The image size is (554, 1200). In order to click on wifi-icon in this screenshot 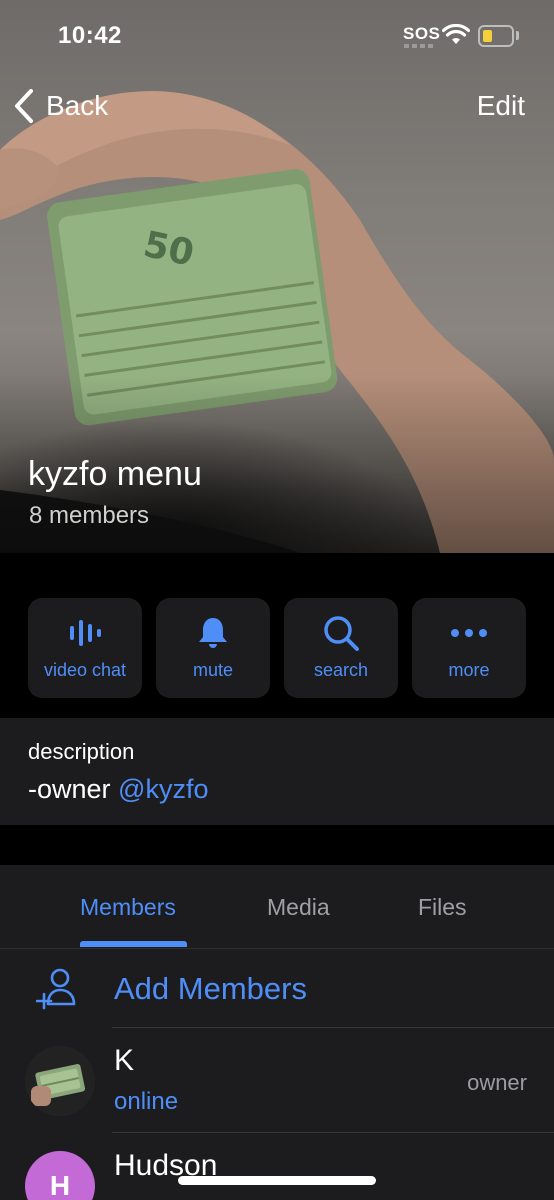, I will do `click(456, 34)`.